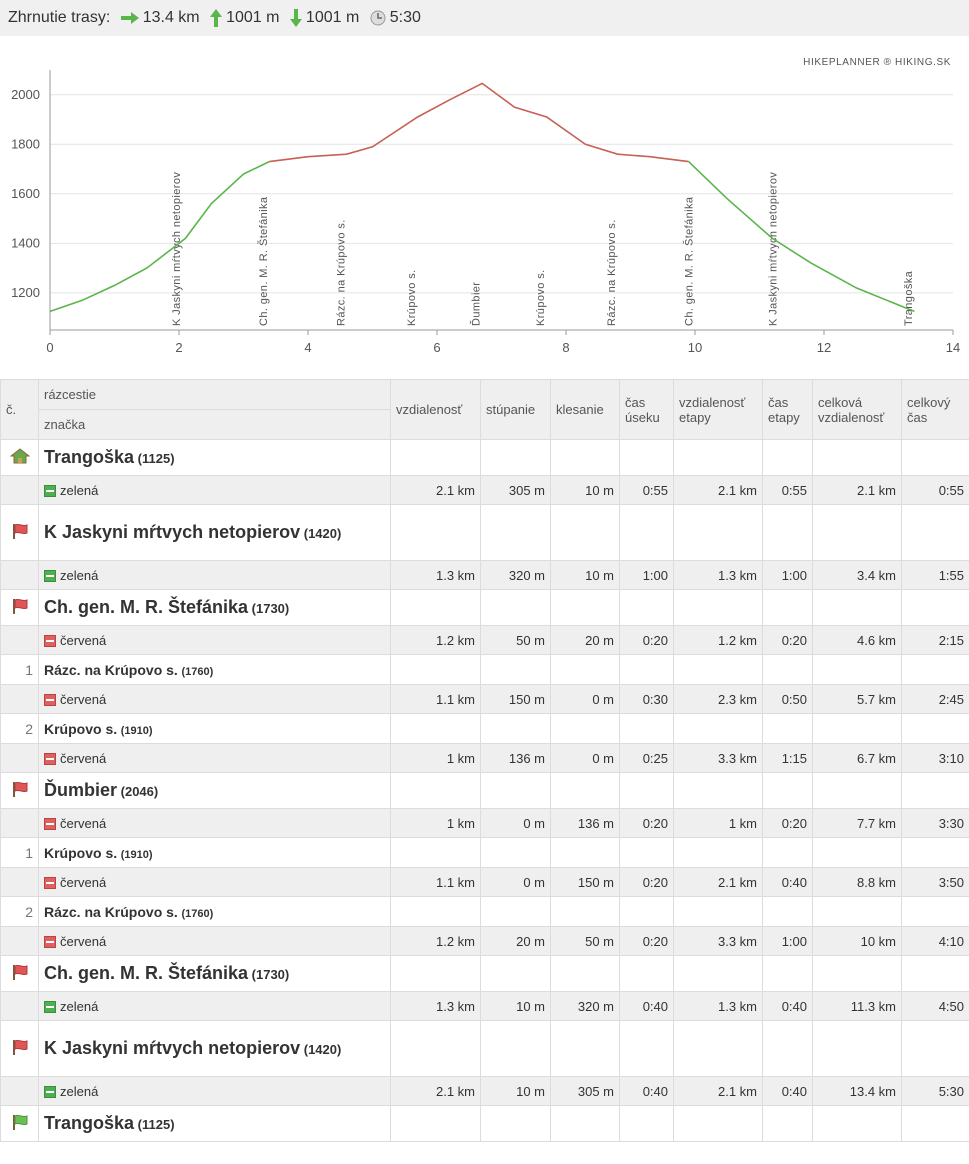  Describe the element at coordinates (824, 347) in the screenshot. I see `x-tick-label: 12` at that location.